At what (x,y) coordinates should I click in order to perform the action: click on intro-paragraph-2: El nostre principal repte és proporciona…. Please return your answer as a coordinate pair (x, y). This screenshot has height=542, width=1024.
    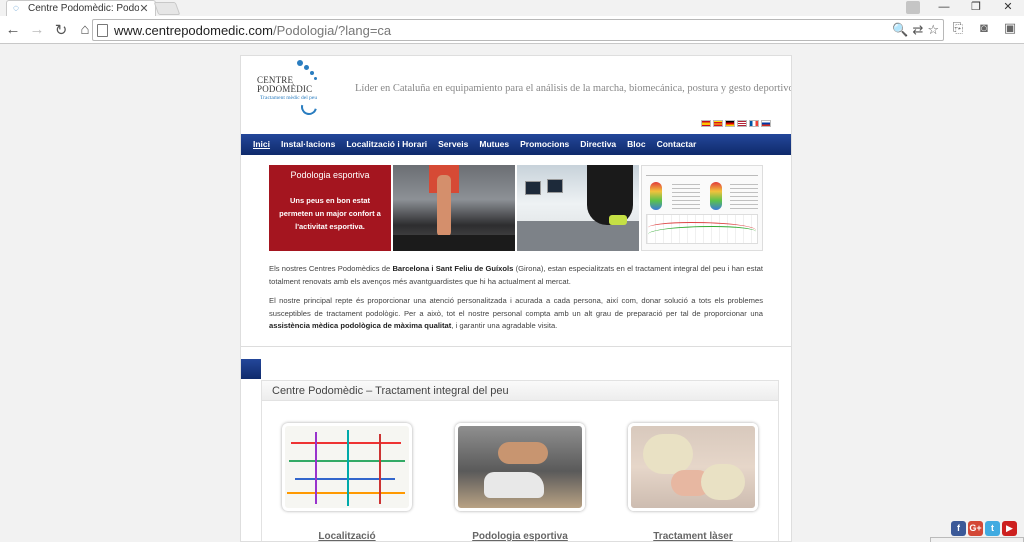
    Looking at the image, I should click on (516, 313).